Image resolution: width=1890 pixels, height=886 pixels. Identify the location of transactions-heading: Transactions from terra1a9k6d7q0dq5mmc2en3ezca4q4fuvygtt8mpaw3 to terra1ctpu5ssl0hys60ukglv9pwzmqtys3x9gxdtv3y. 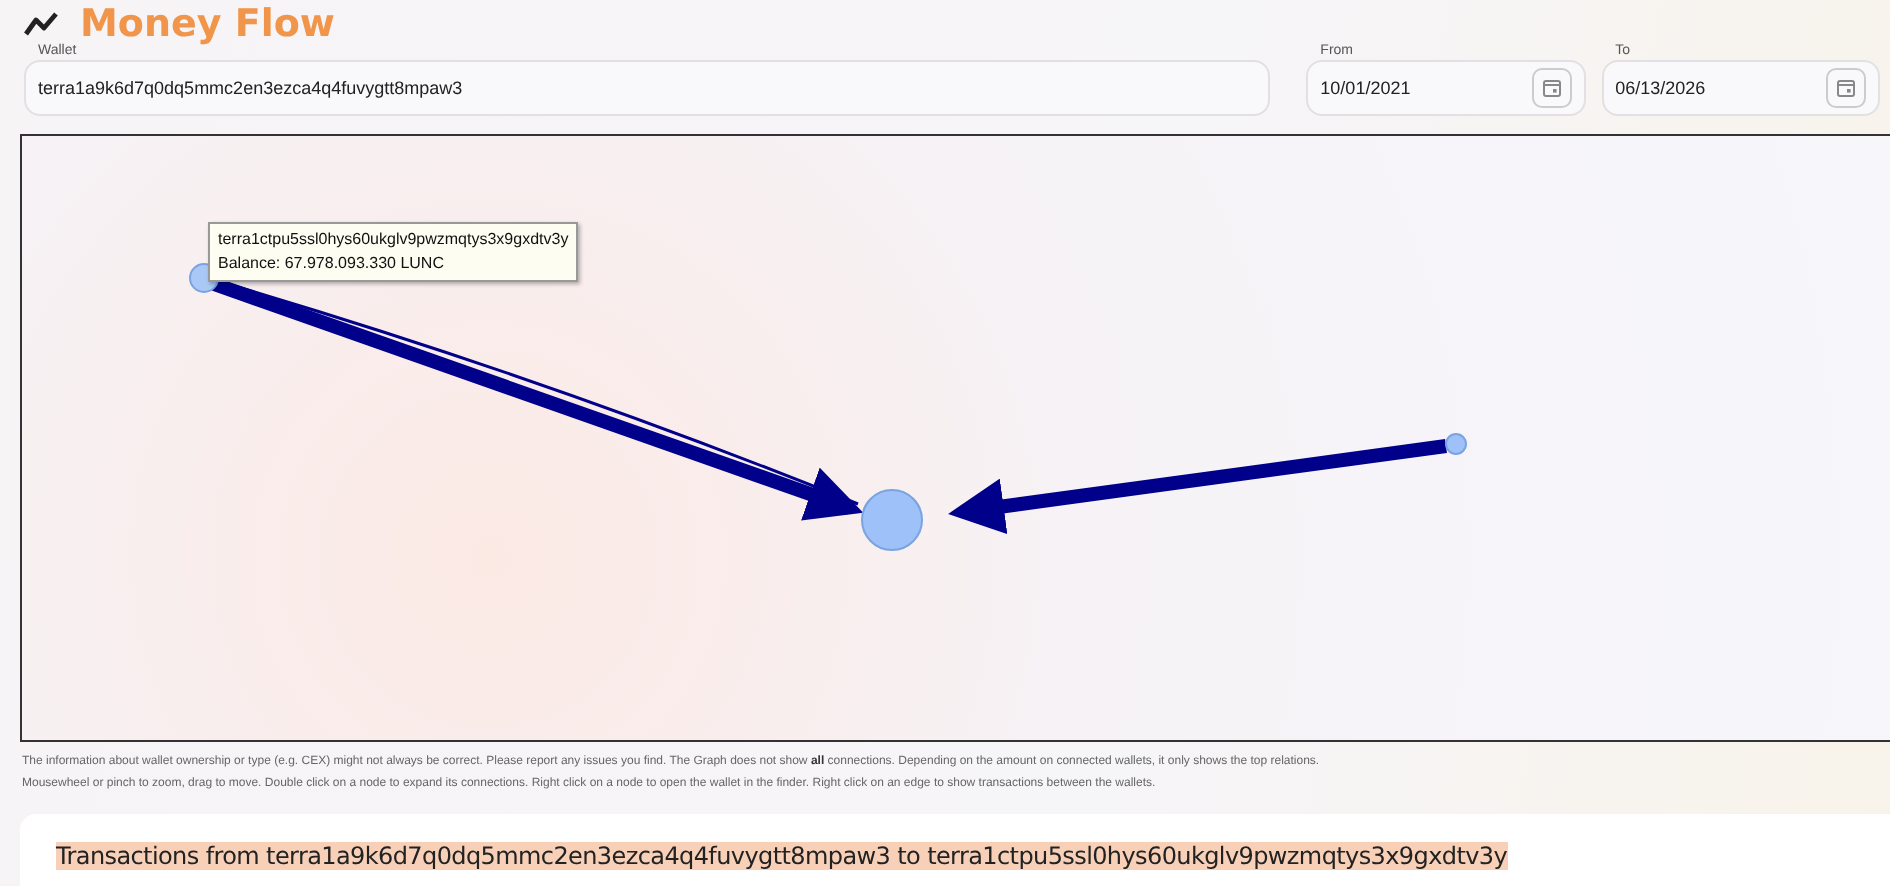
(782, 856).